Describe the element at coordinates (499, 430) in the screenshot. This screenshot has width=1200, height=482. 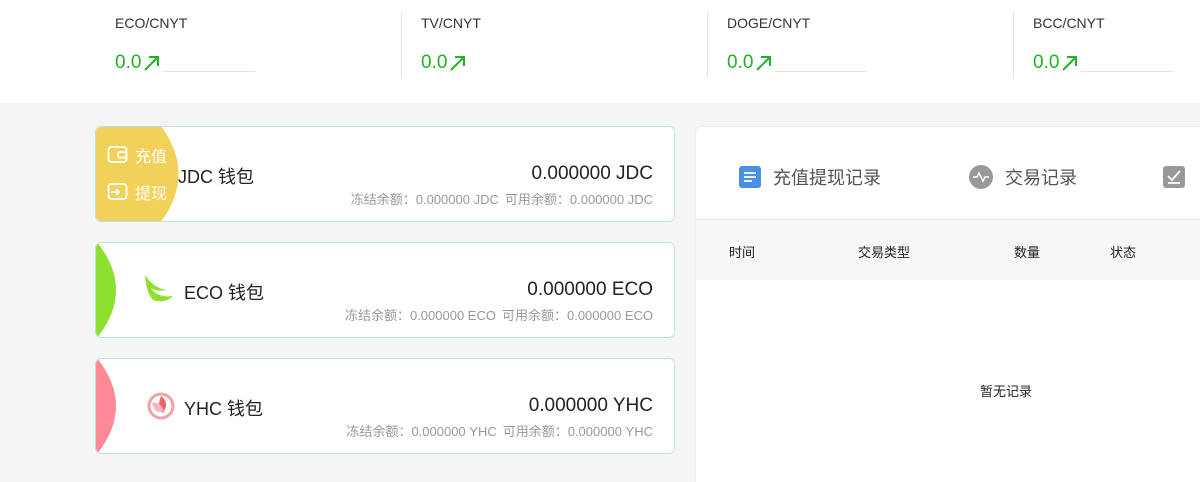
I see `wallet-sub-balances: 冻结余额：0.000000 YHC 可用余额：0.000000 YHC` at that location.